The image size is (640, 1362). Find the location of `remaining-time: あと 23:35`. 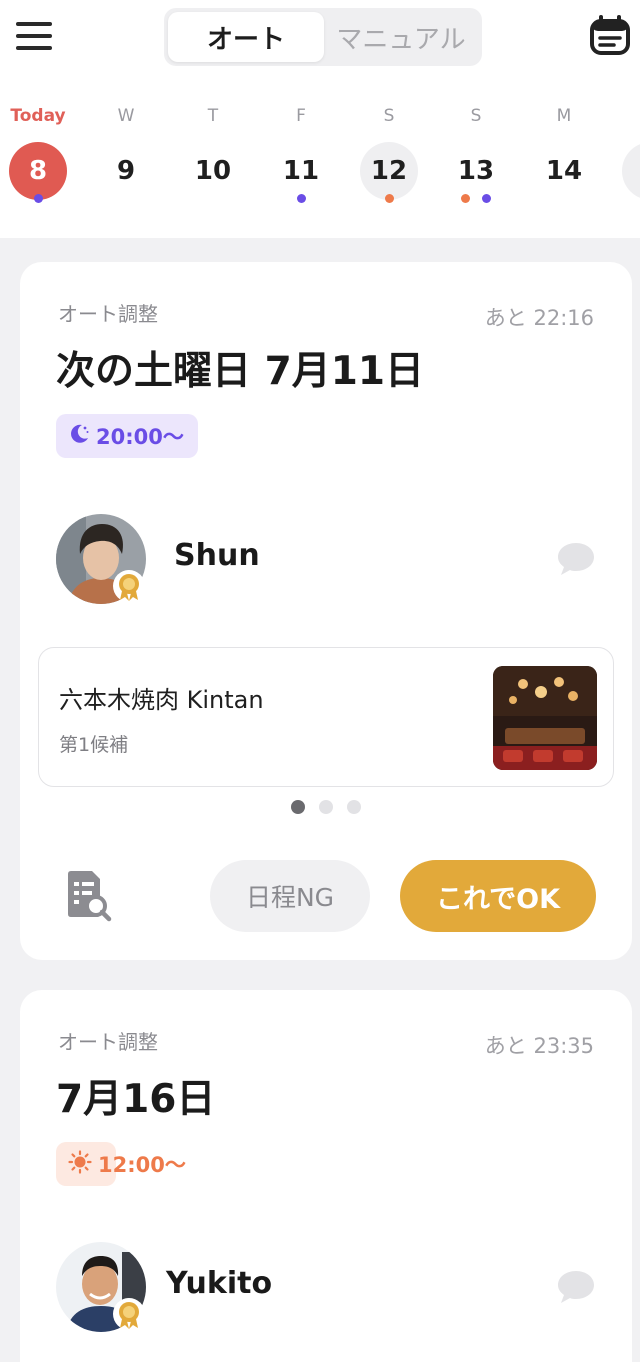

remaining-time: あと 23:35 is located at coordinates (539, 1046).